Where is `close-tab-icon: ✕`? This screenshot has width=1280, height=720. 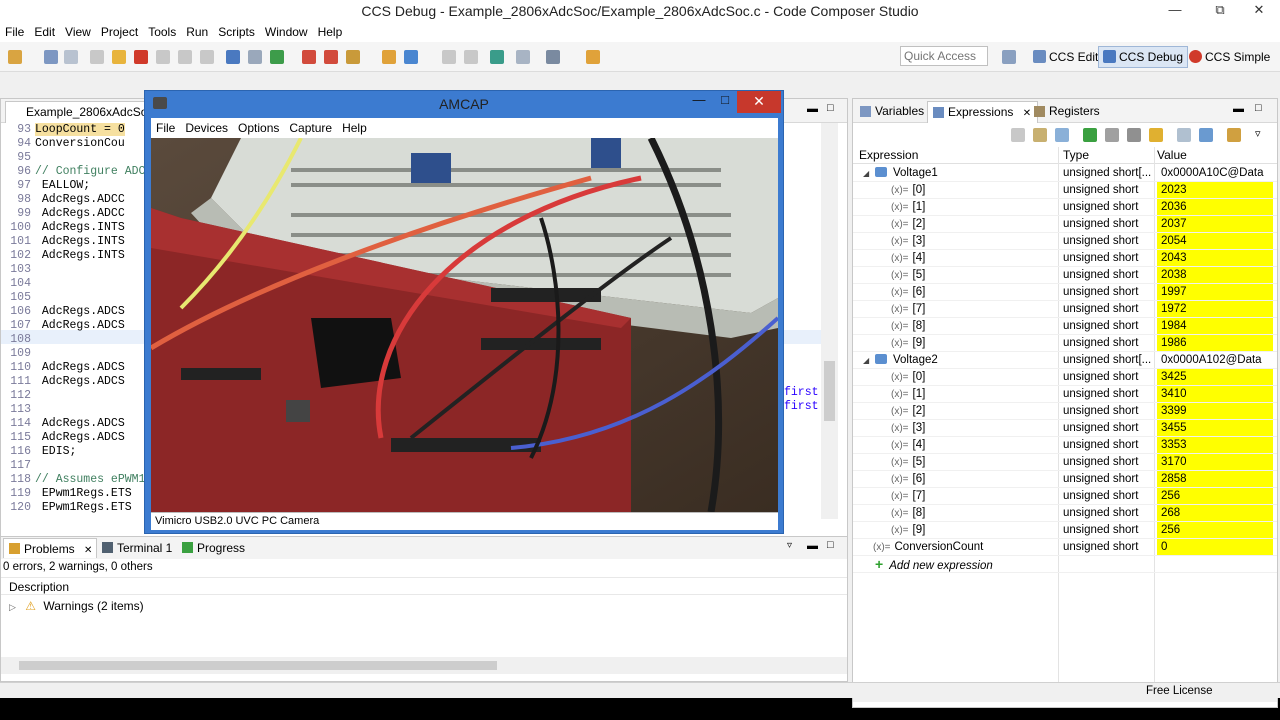
close-tab-icon: ✕ is located at coordinates (88, 550).